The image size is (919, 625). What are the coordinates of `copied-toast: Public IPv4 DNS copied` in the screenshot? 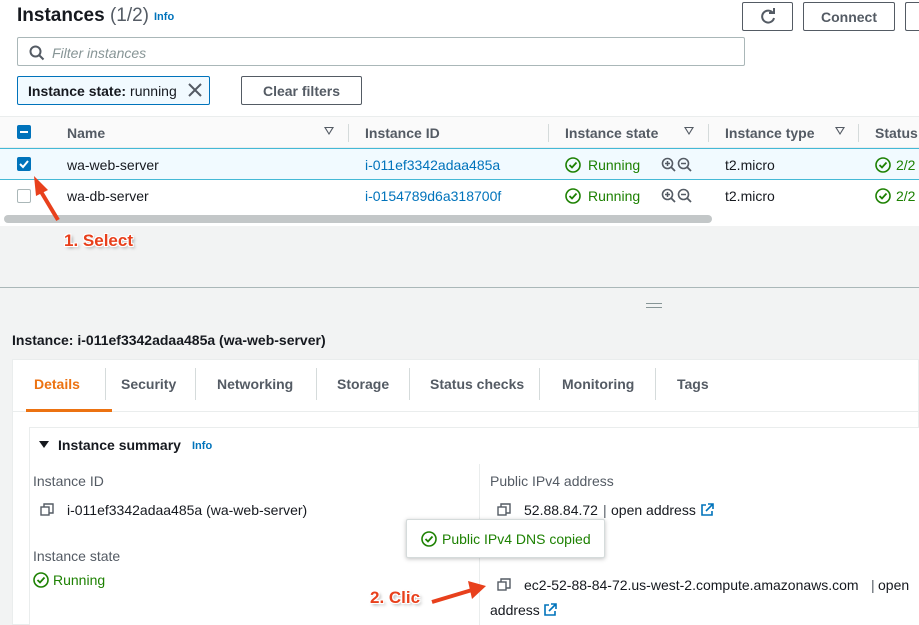 It's located at (505, 538).